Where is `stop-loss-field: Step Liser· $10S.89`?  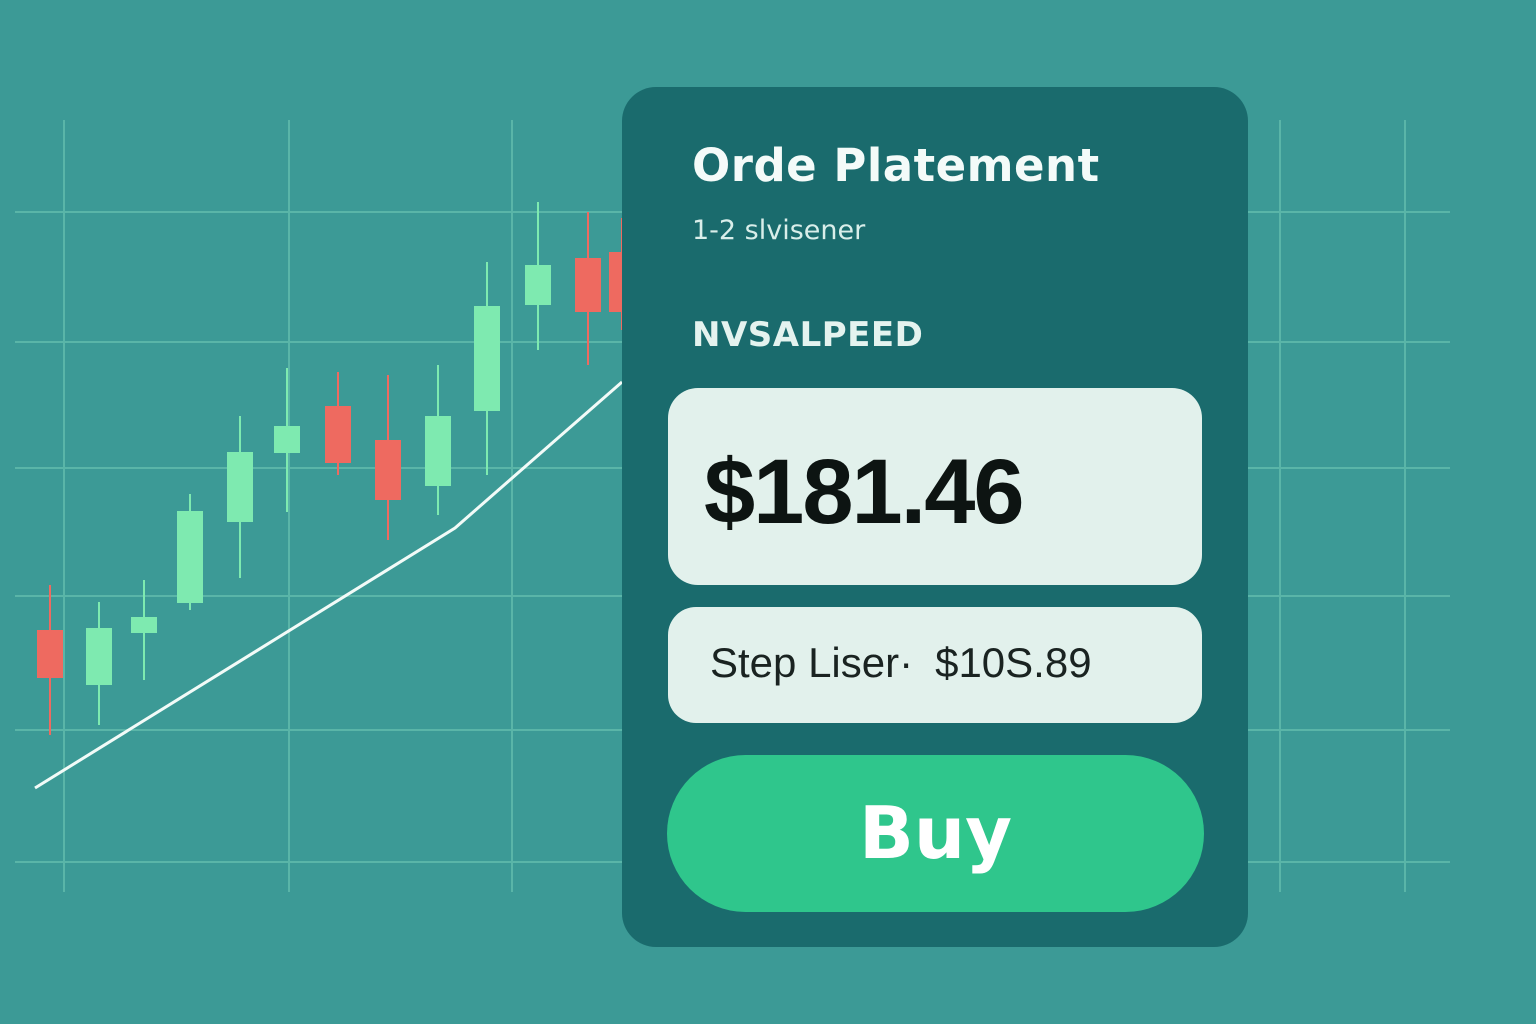 stop-loss-field: Step Liser· $10S.89 is located at coordinates (935, 665).